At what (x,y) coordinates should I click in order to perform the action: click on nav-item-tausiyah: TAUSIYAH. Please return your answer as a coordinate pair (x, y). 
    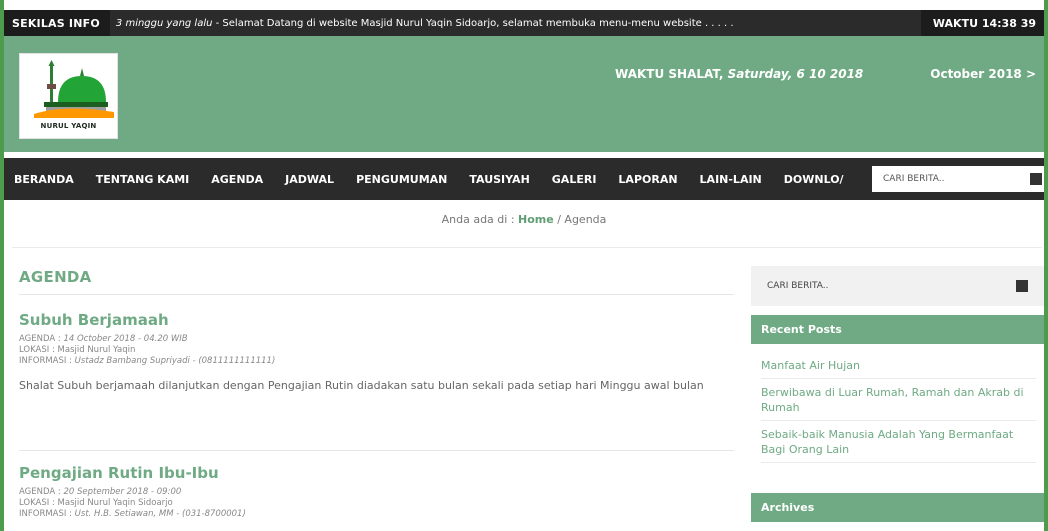
    Looking at the image, I should click on (499, 179).